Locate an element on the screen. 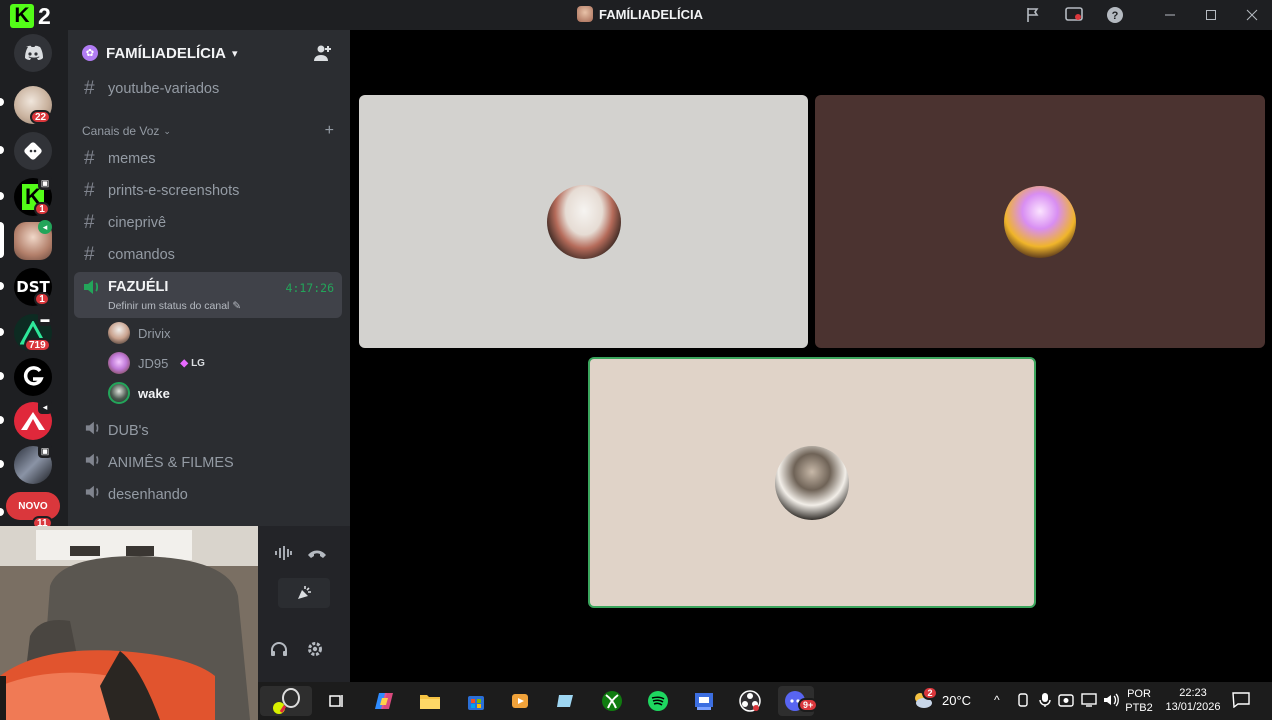 This screenshot has height=720, width=1272. channel-animes-filmes: ANIMÊS & FILMES is located at coordinates (209, 463).